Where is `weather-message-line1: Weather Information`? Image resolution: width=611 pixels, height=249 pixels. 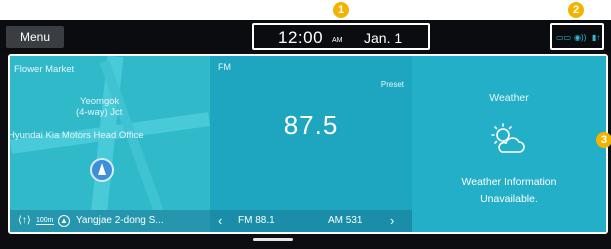
weather-message-line1: Weather Information is located at coordinates (509, 182).